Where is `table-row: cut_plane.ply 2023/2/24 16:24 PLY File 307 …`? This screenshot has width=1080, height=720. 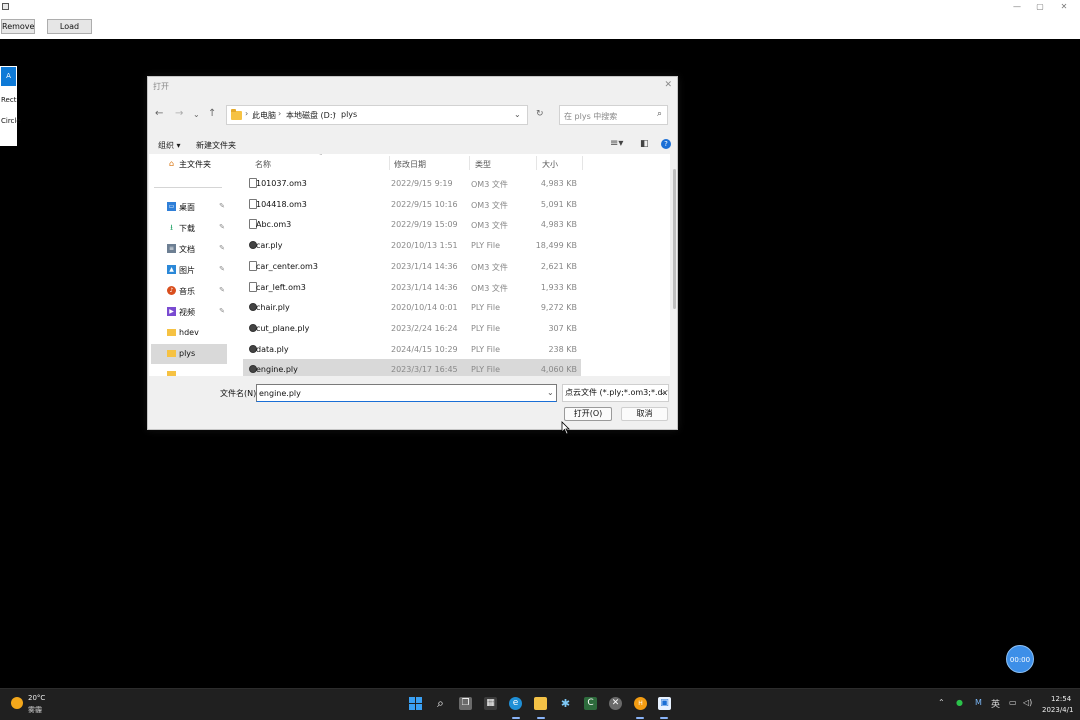
table-row: cut_plane.ply 2023/2/24 16:24 PLY File 307 … is located at coordinates (412, 328).